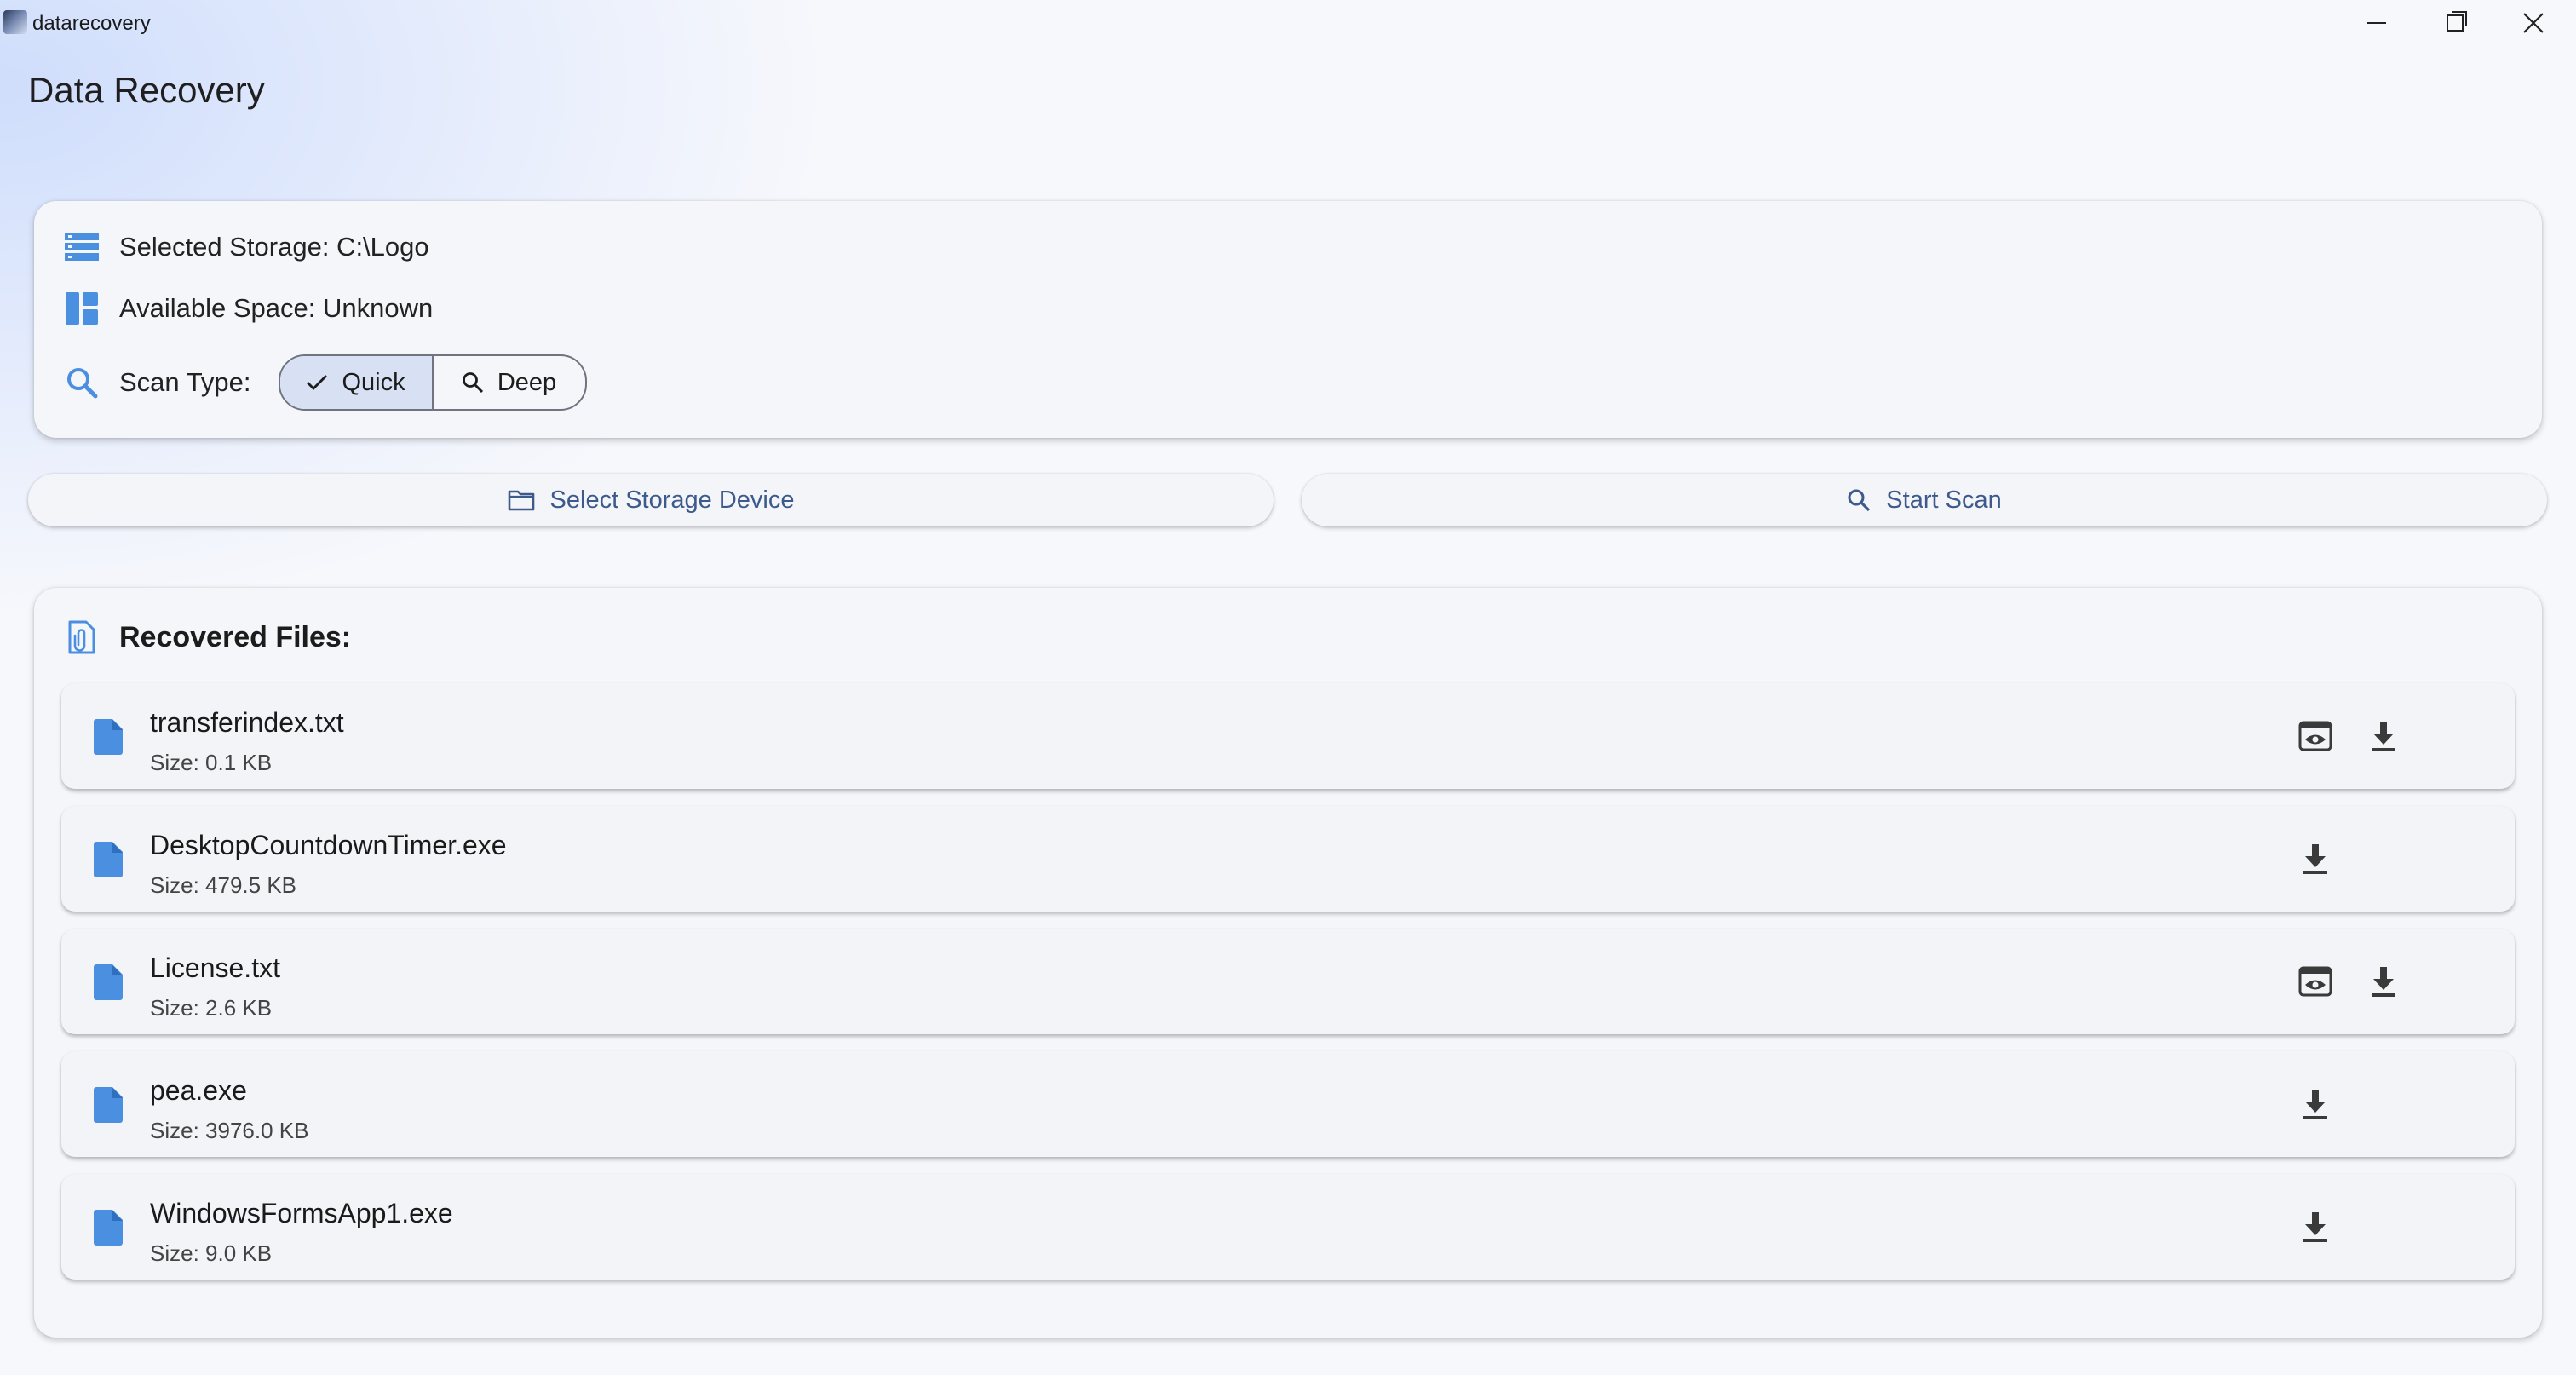 The image size is (2576, 1375). What do you see at coordinates (374, 382) in the screenshot?
I see `scan-quick-label: Quick` at bounding box center [374, 382].